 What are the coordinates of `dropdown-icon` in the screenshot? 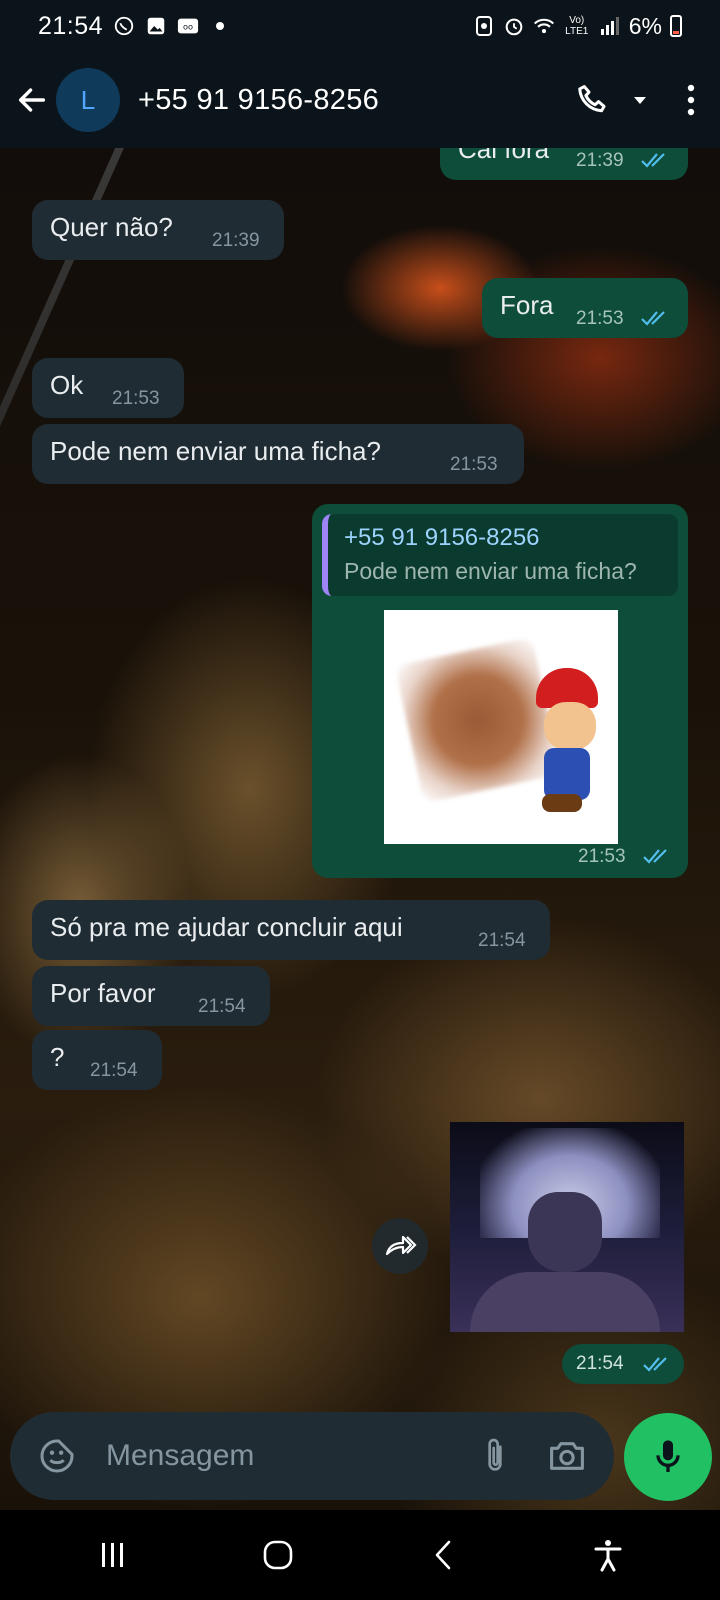 It's located at (640, 100).